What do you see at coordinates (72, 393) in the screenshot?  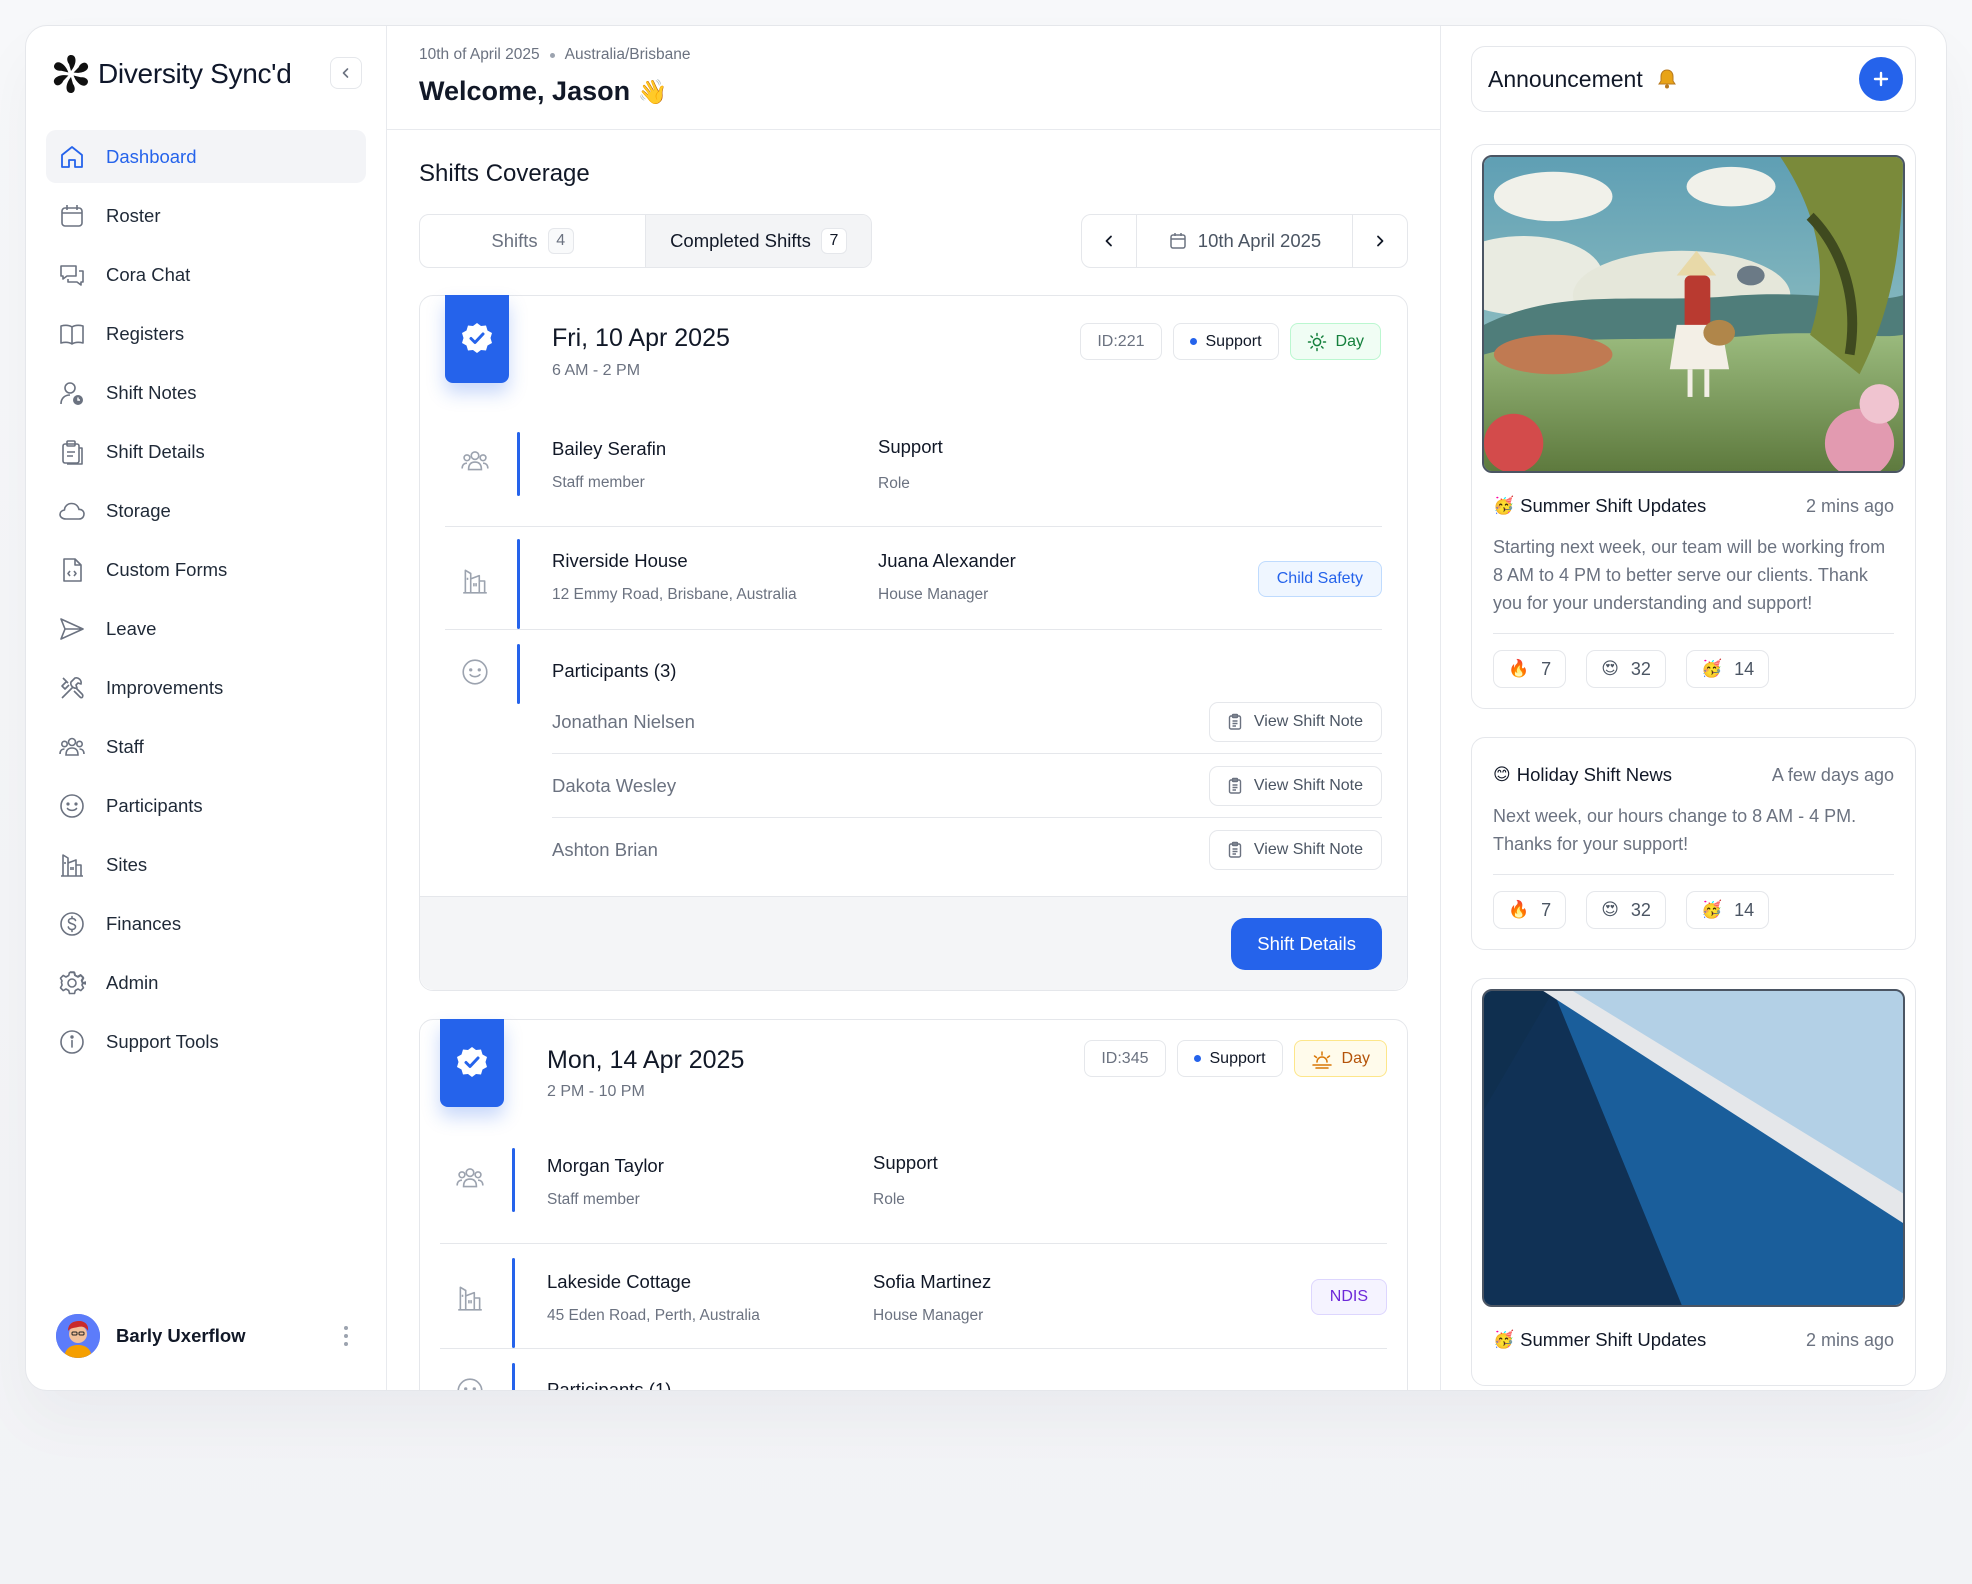 I see `user-clock-icon` at bounding box center [72, 393].